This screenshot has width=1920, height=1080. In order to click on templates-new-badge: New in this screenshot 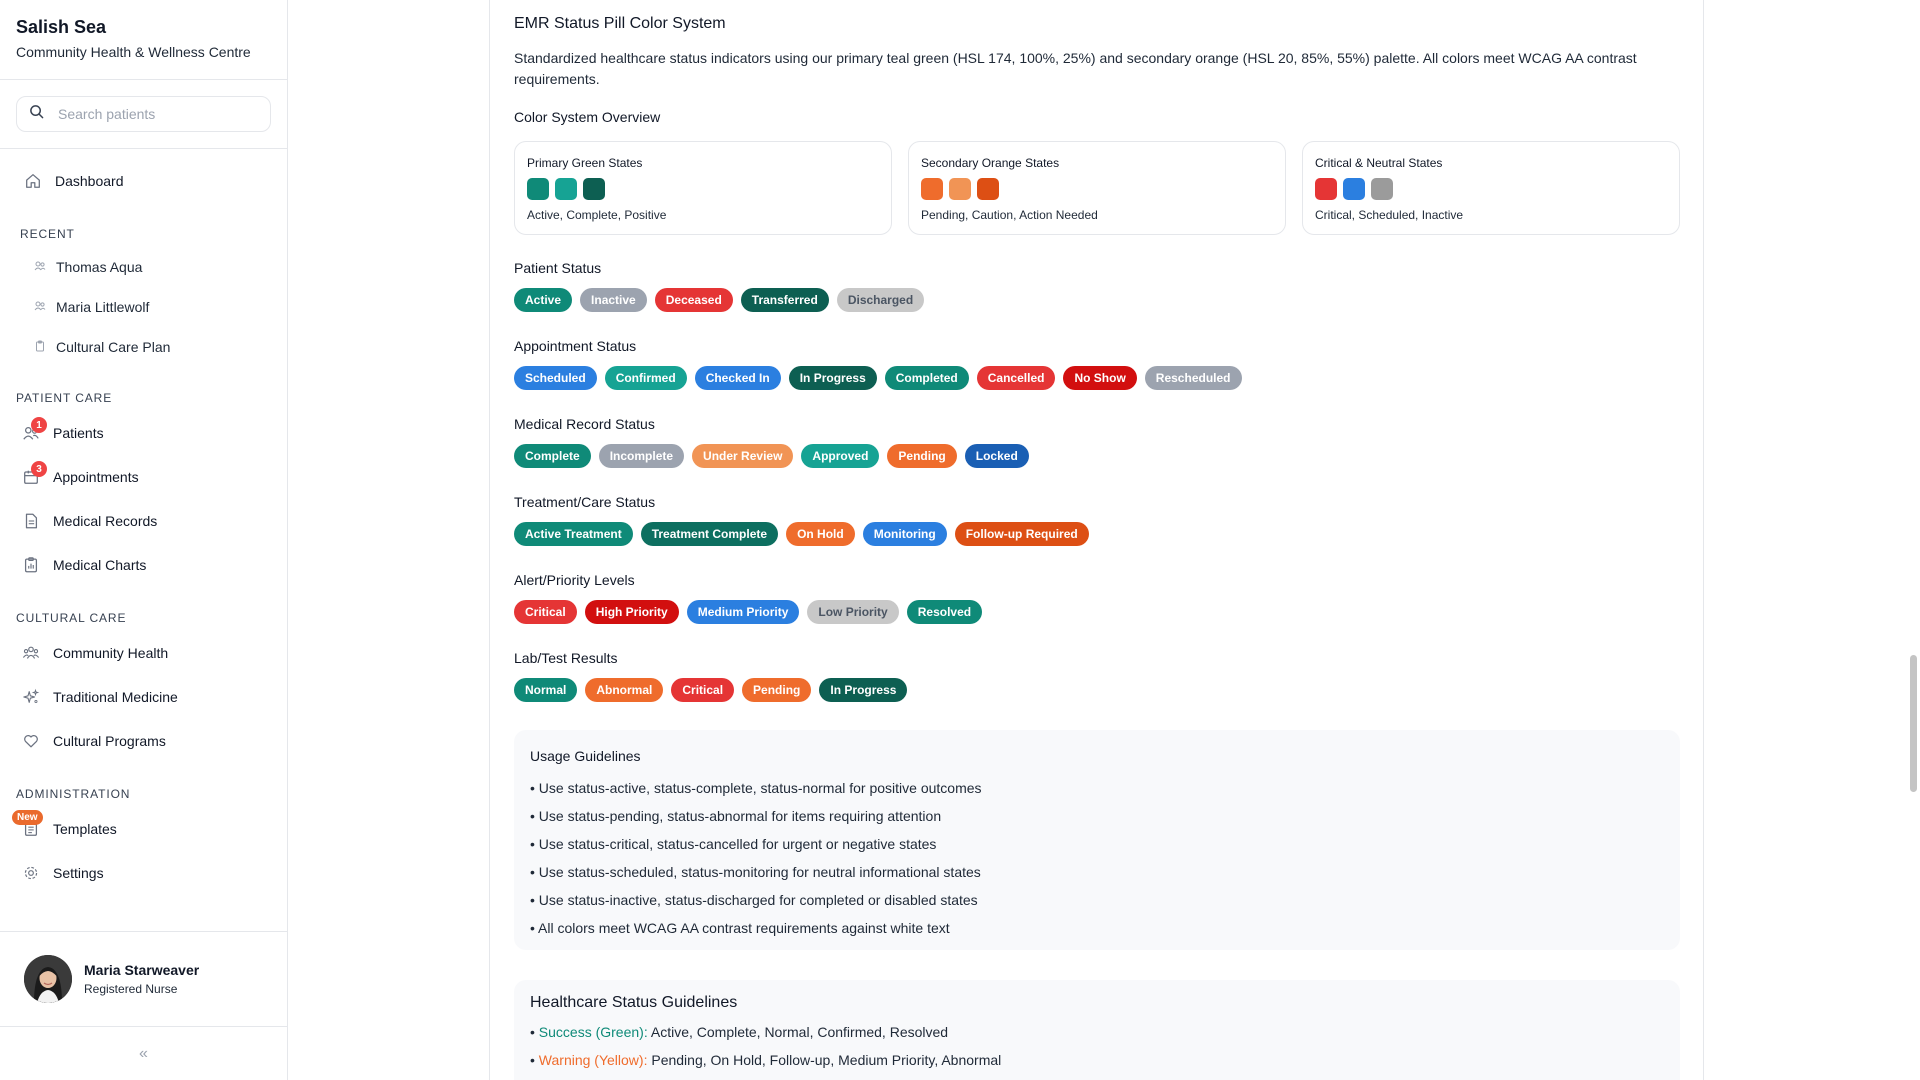, I will do `click(27, 817)`.